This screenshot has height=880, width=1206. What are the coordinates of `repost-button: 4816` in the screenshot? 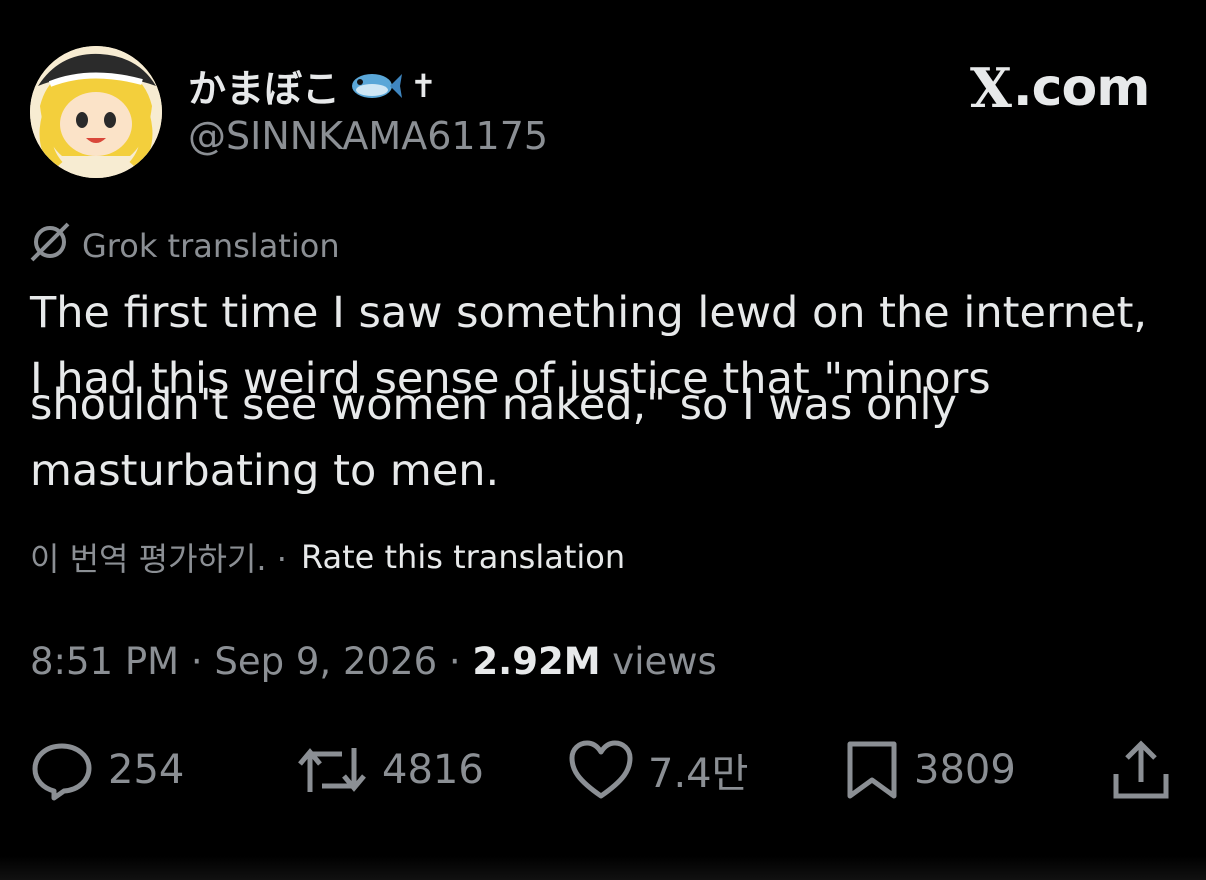 It's located at (390, 770).